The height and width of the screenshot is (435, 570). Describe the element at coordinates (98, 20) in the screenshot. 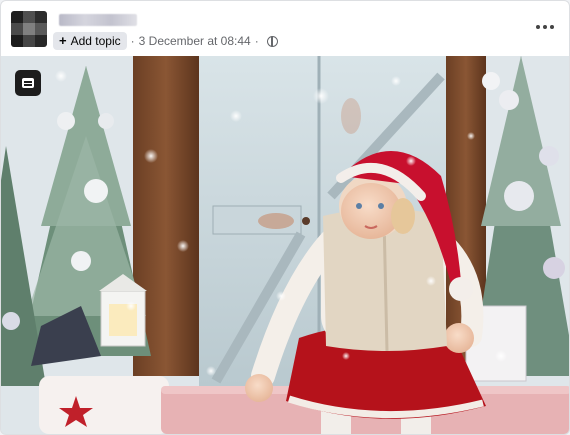

I see `author-name-redacted` at that location.